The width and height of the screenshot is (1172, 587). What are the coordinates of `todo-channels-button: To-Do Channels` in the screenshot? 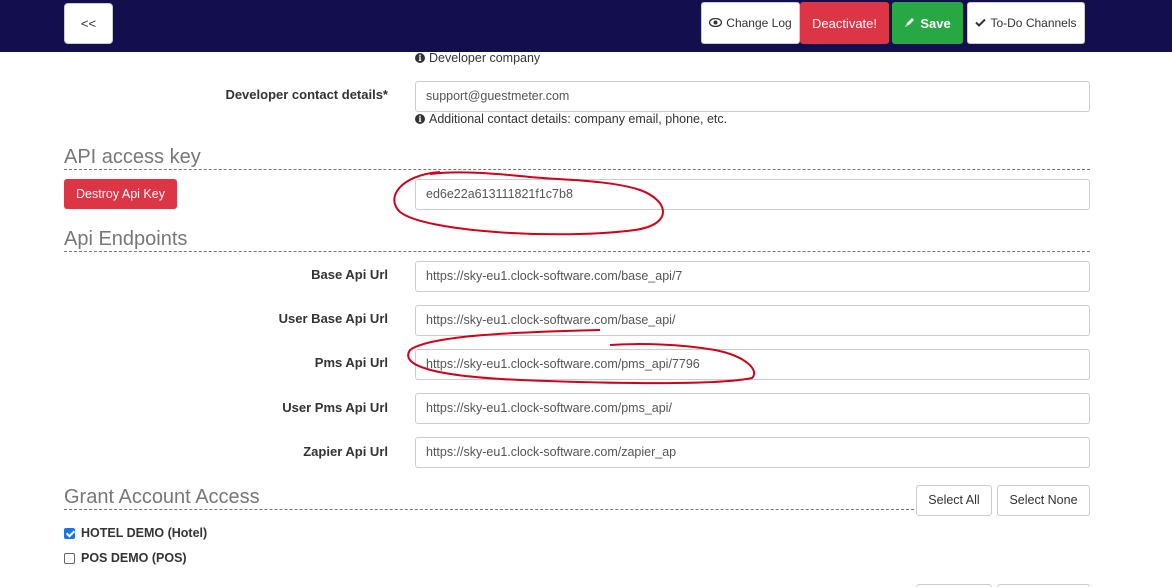 It's located at (1026, 23).